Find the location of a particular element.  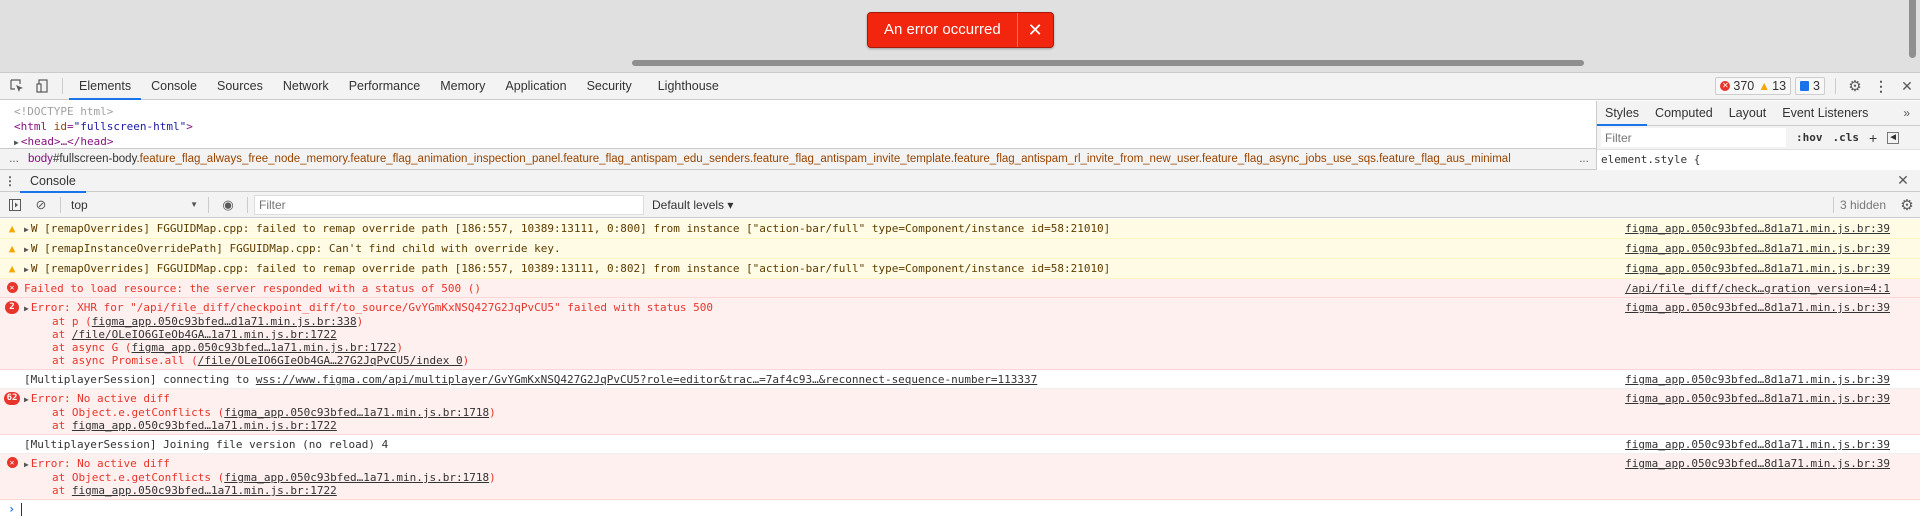

inspect-icon is located at coordinates (16, 85).